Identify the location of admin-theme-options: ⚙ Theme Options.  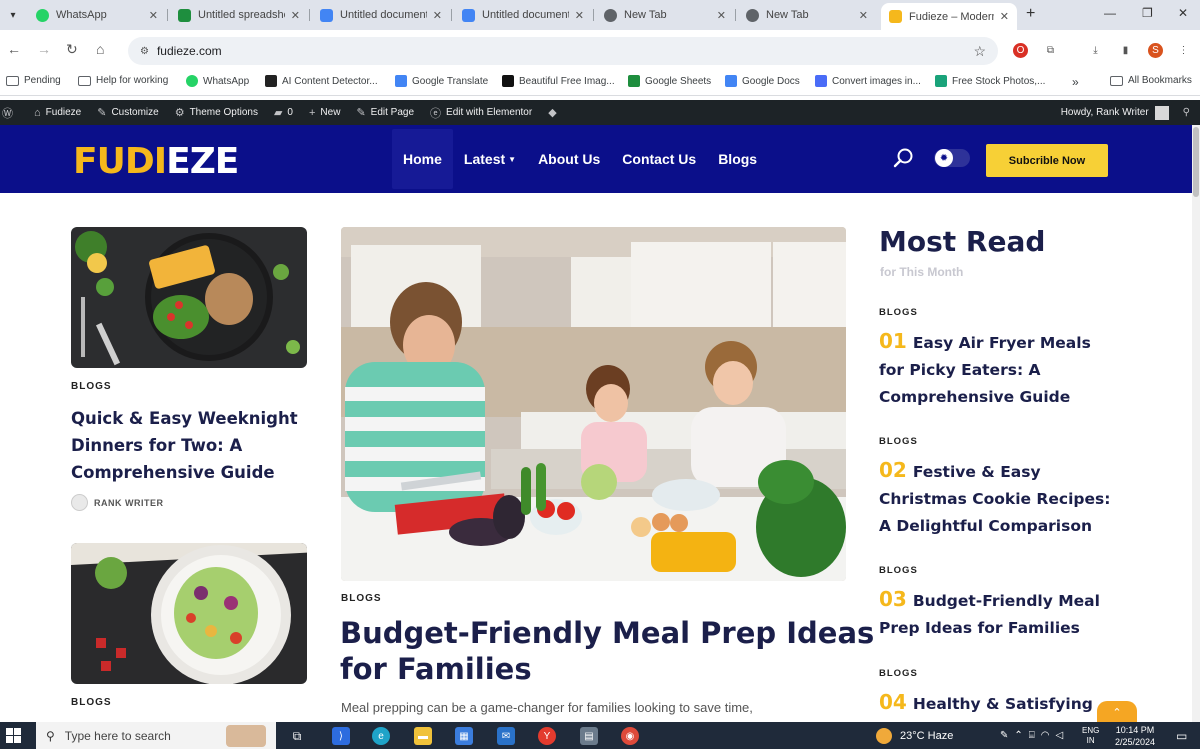
(216, 112).